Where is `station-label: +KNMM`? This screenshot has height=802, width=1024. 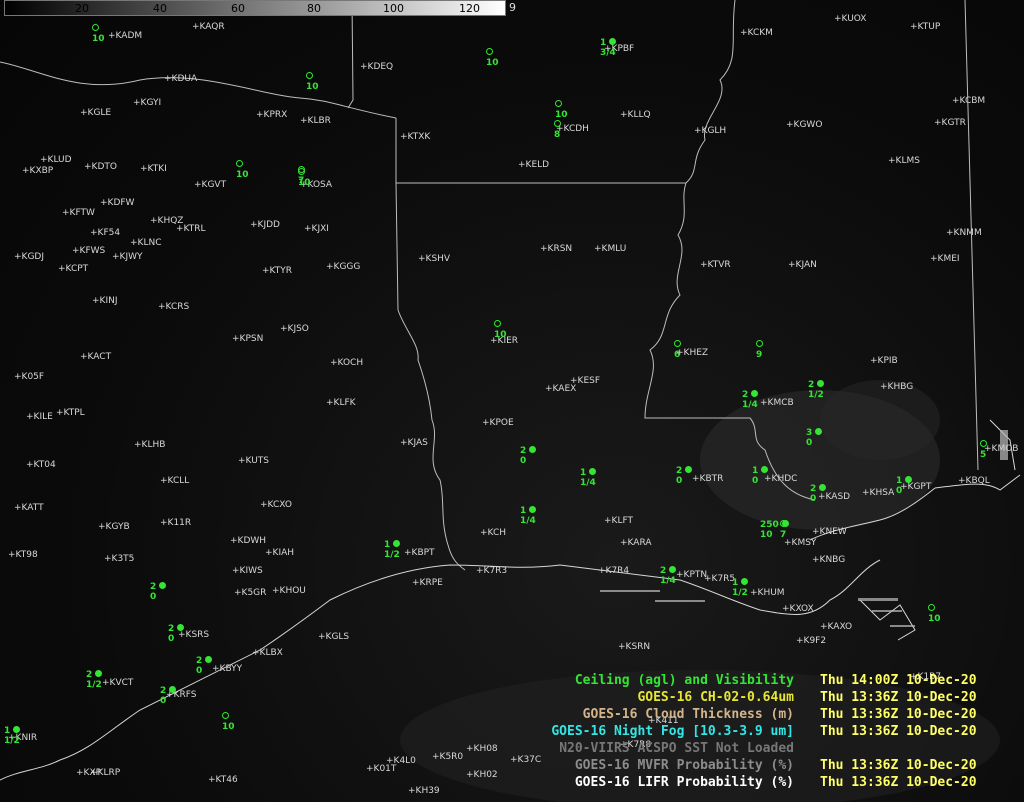 station-label: +KNMM is located at coordinates (964, 233).